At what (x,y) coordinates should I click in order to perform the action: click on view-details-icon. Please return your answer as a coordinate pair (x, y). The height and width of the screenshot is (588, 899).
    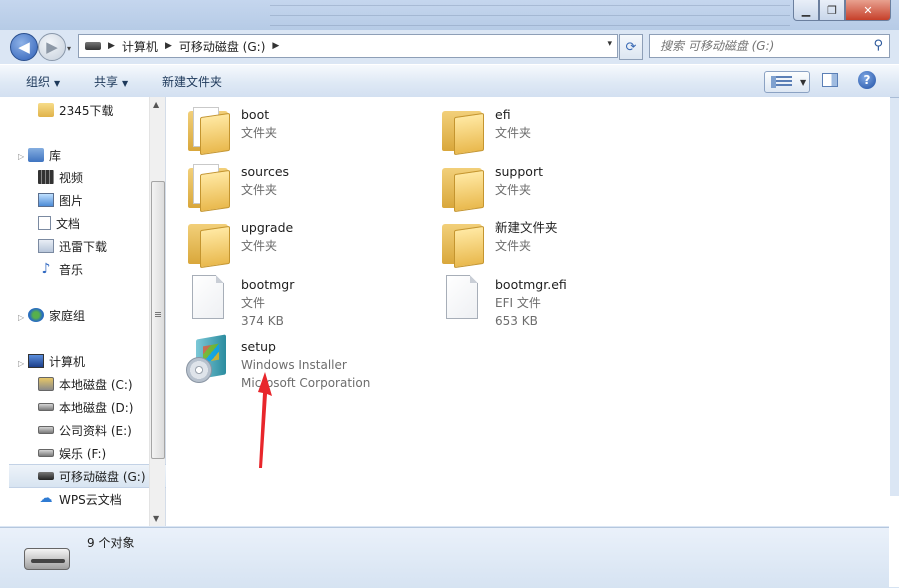
    Looking at the image, I should click on (781, 82).